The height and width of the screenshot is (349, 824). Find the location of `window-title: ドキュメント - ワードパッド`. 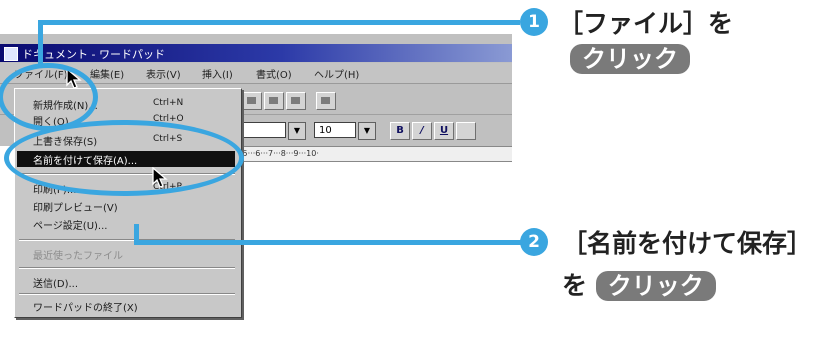

window-title: ドキュメント - ワードパッド is located at coordinates (93, 54).